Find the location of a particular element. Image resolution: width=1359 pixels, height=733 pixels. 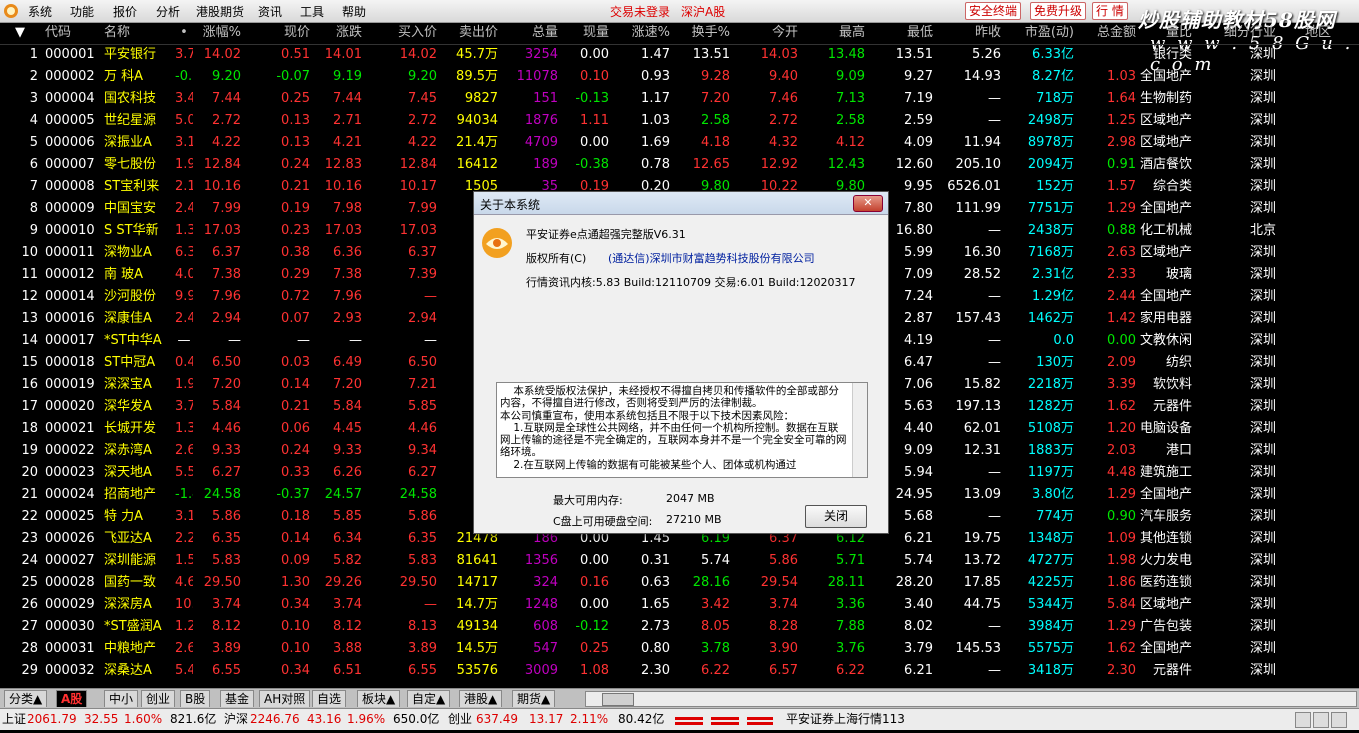

scrollbar-thumb is located at coordinates (618, 699).